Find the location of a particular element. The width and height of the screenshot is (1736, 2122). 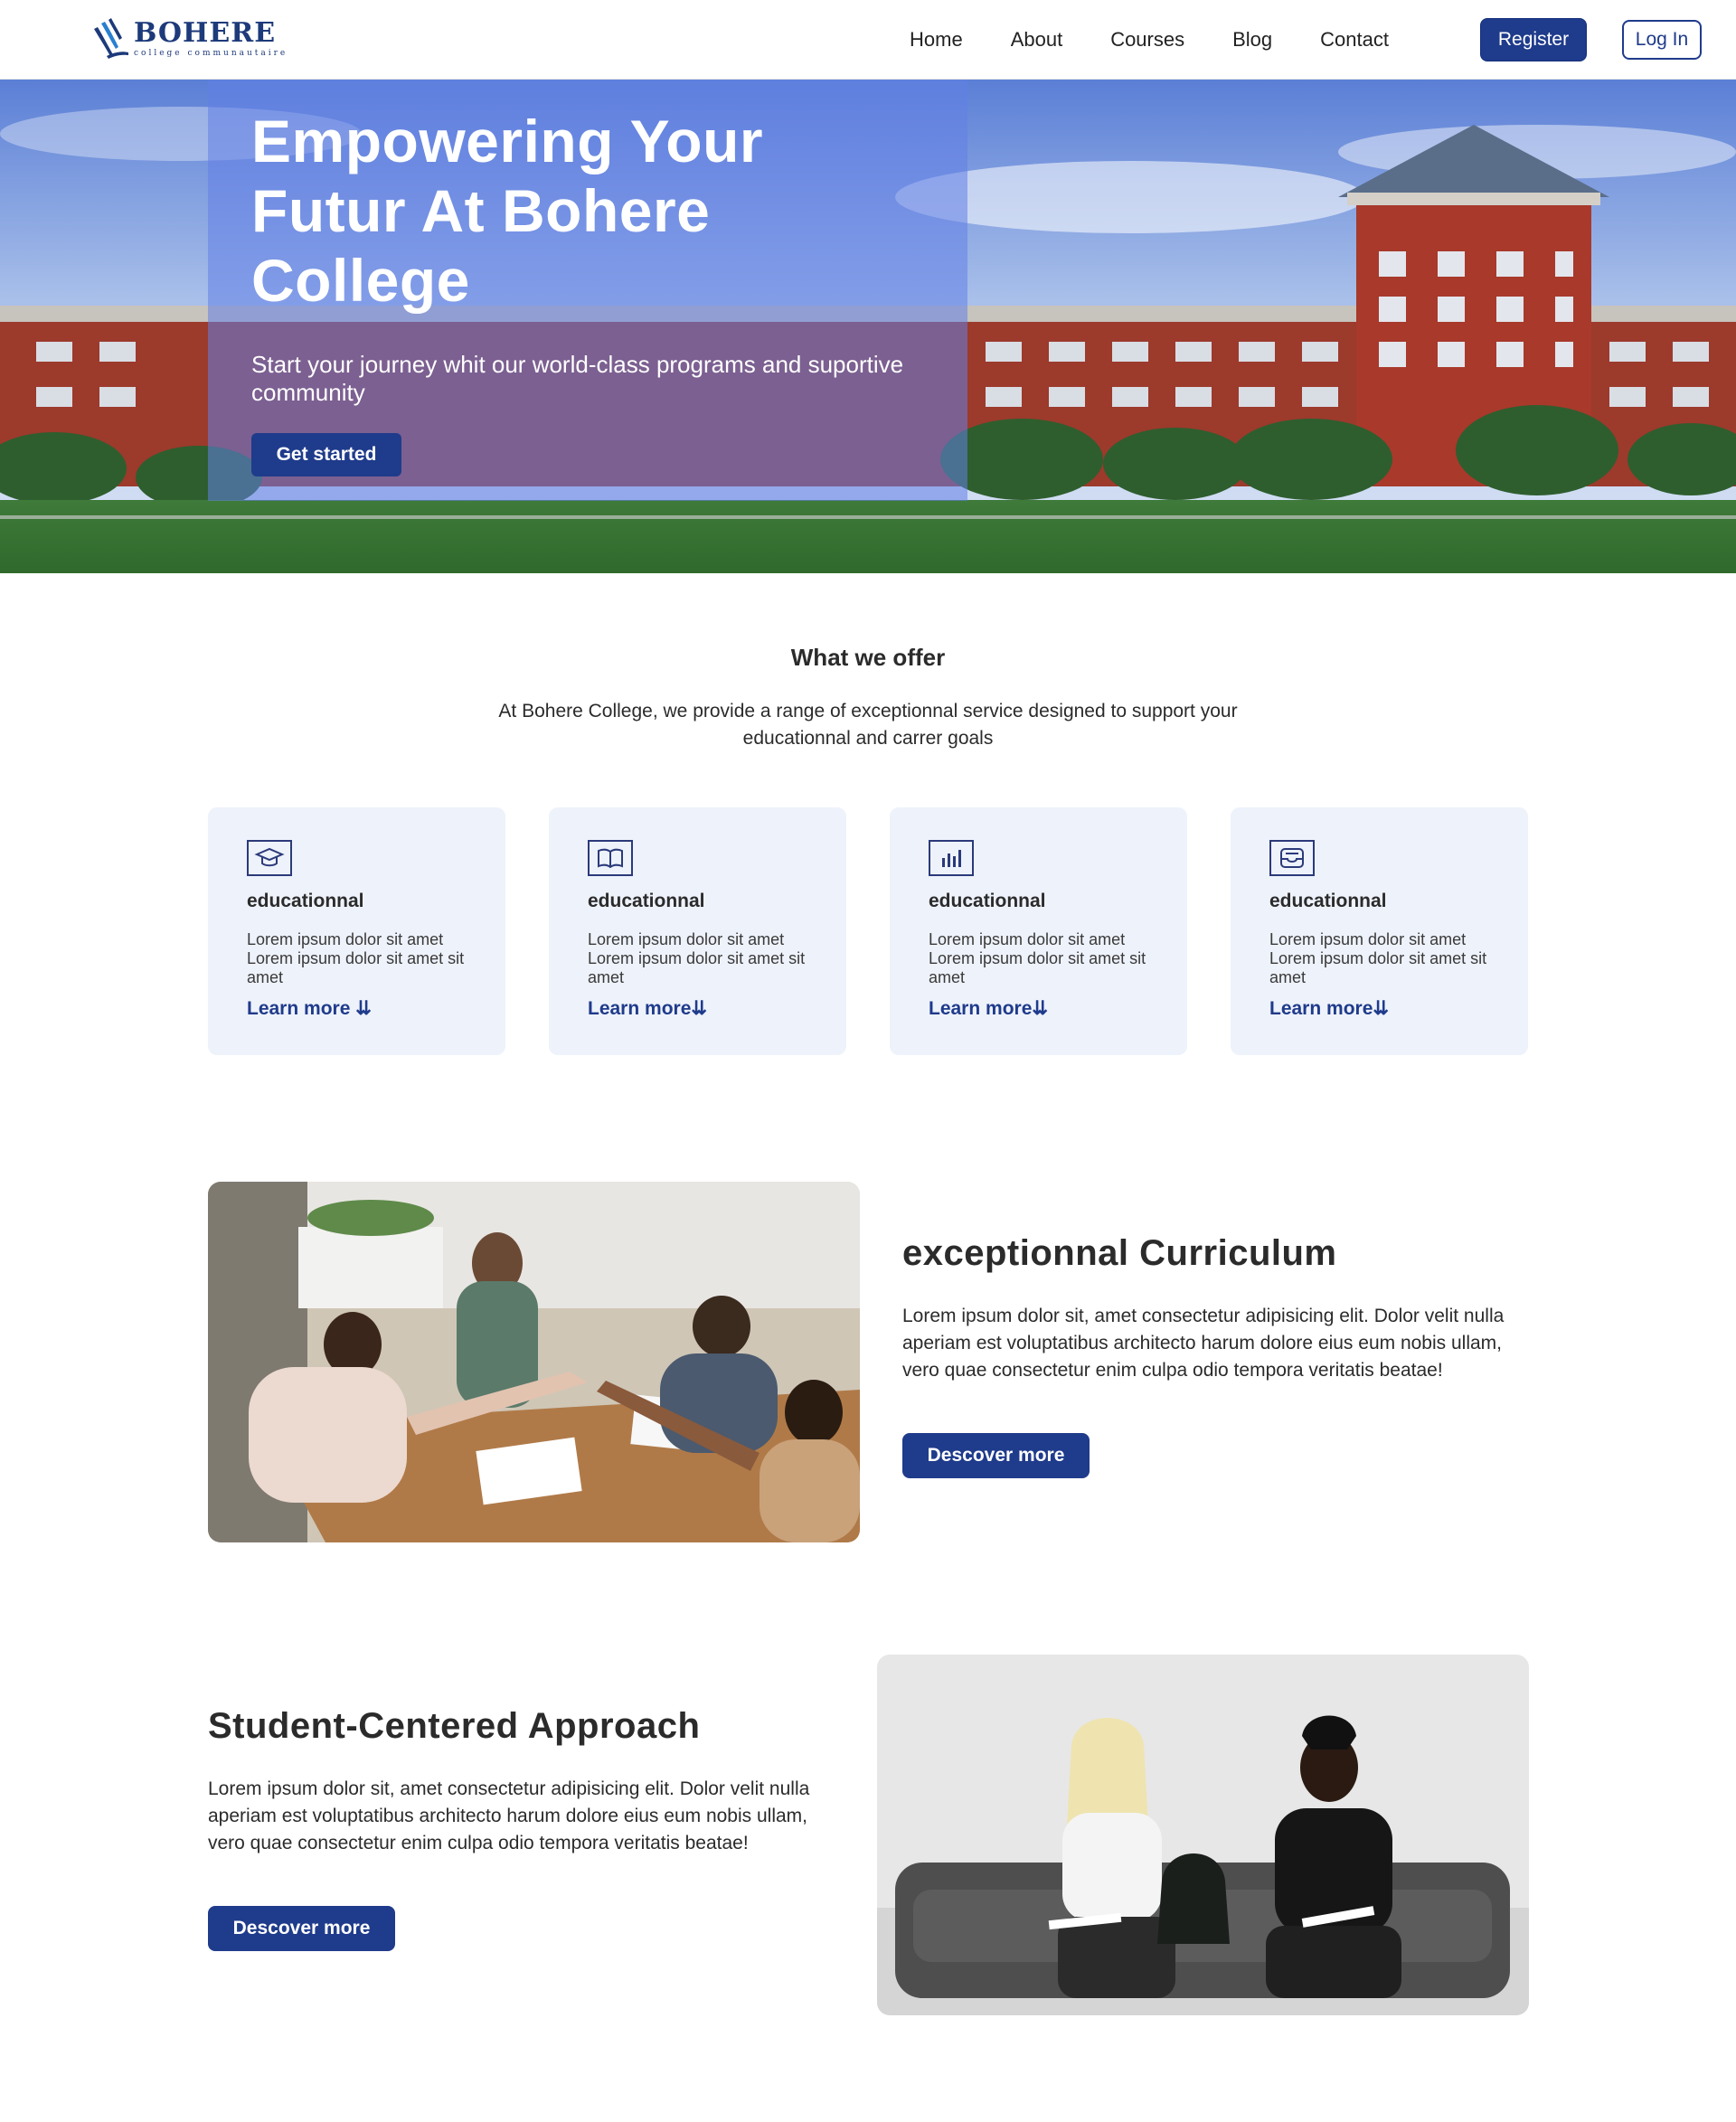

nav-link-about: About is located at coordinates (1037, 39).